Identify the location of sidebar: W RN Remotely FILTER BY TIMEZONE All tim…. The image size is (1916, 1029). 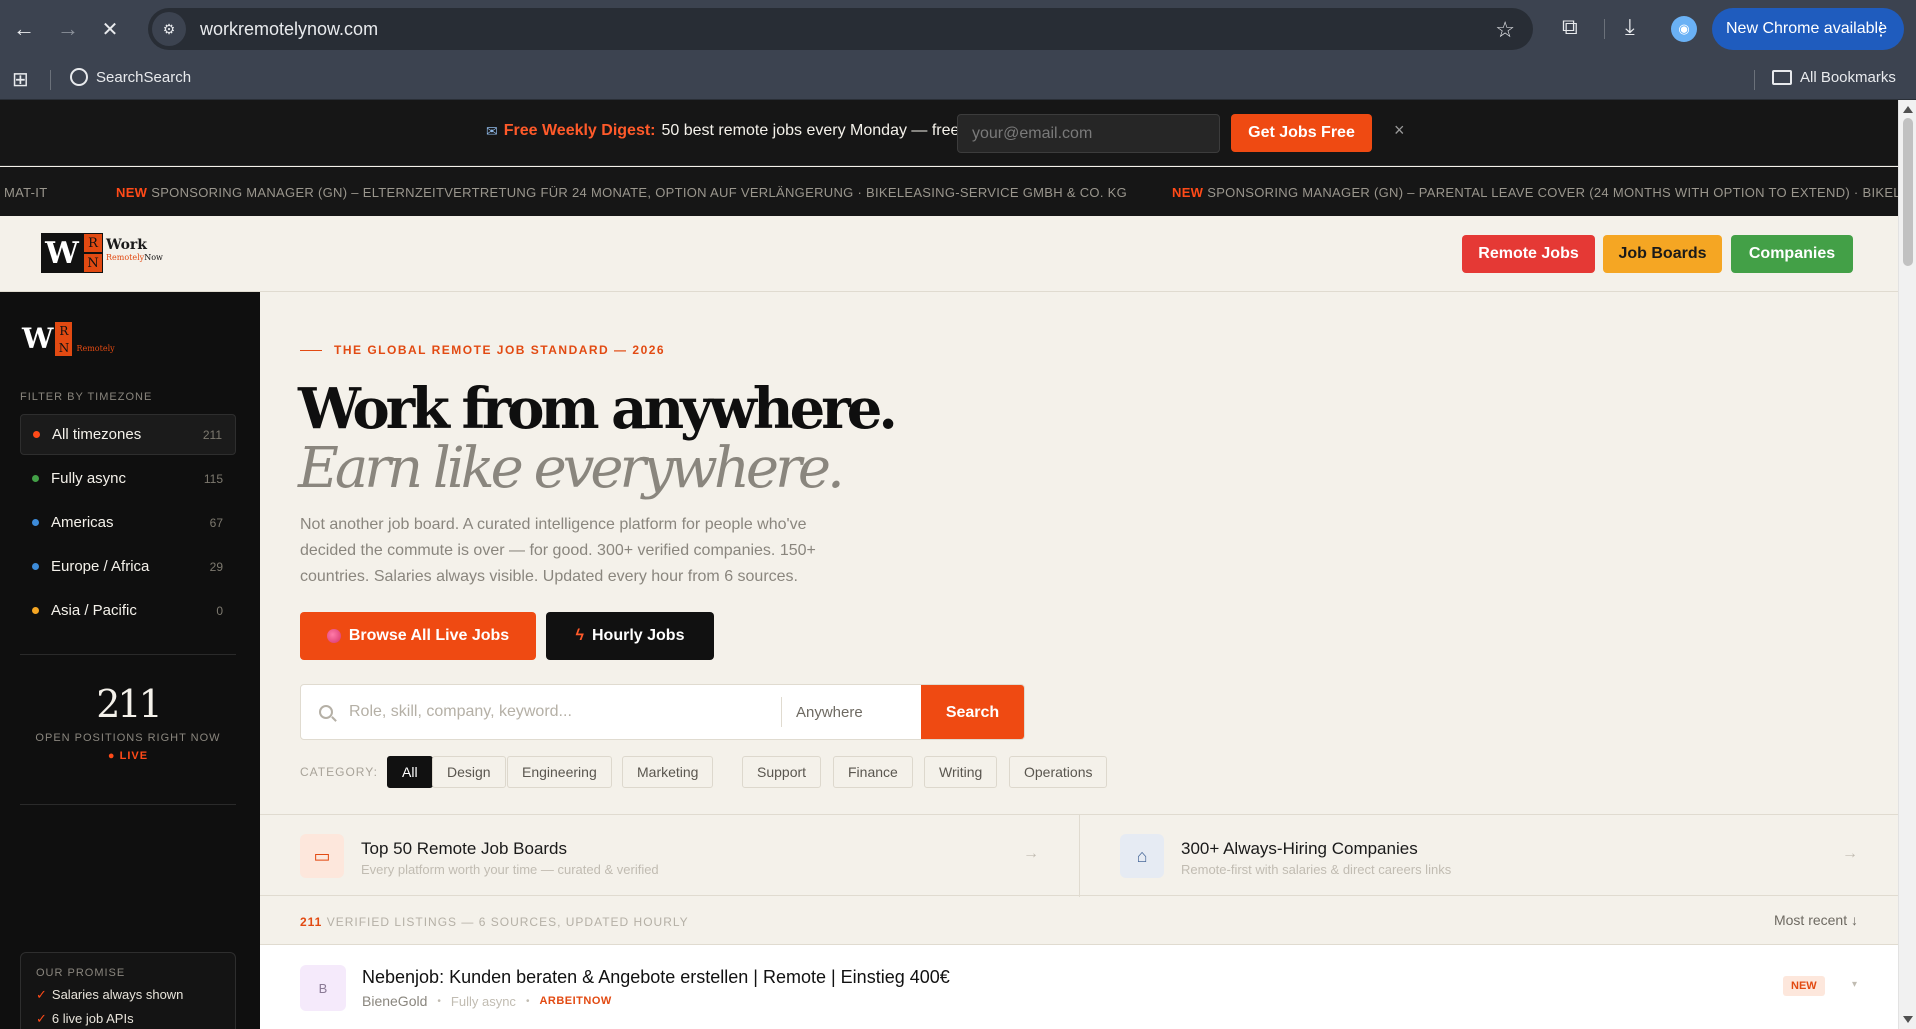
(130, 660).